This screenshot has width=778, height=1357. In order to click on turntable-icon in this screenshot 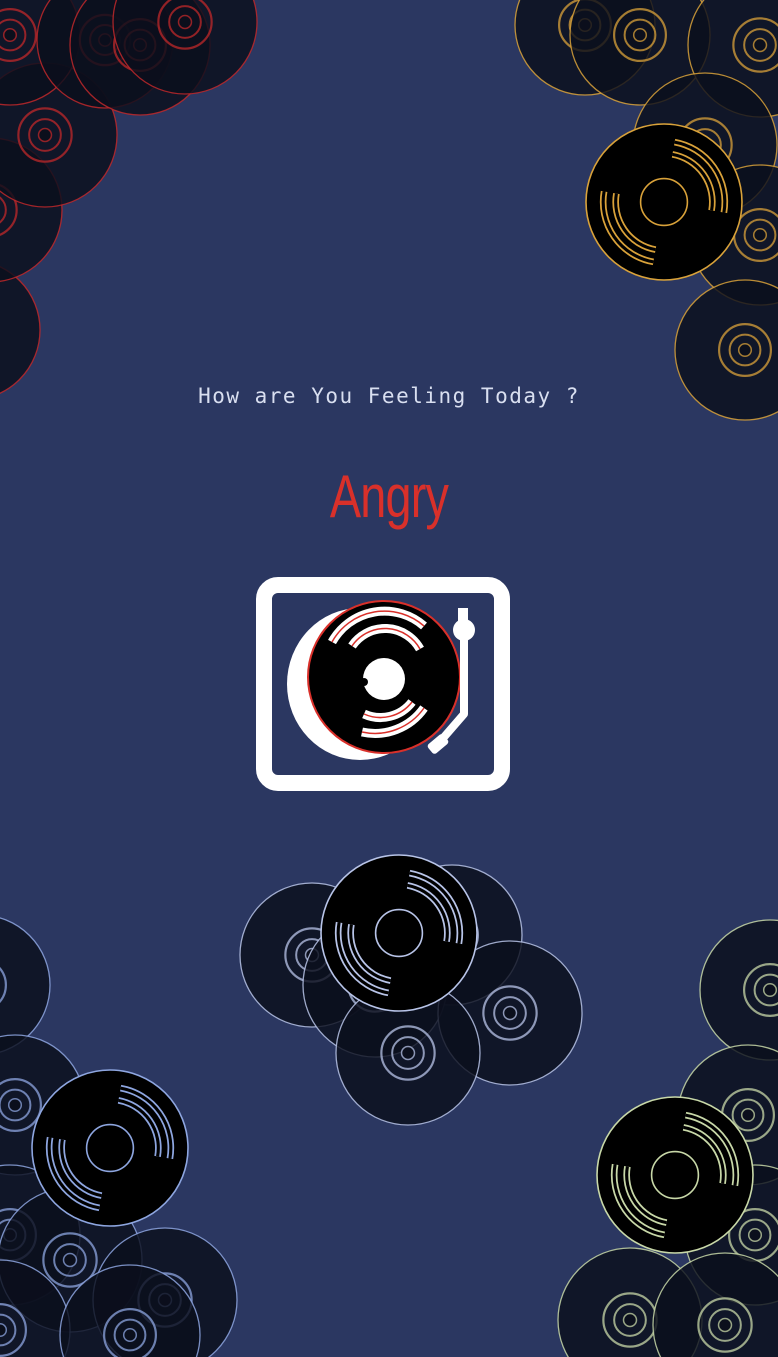, I will do `click(383, 684)`.